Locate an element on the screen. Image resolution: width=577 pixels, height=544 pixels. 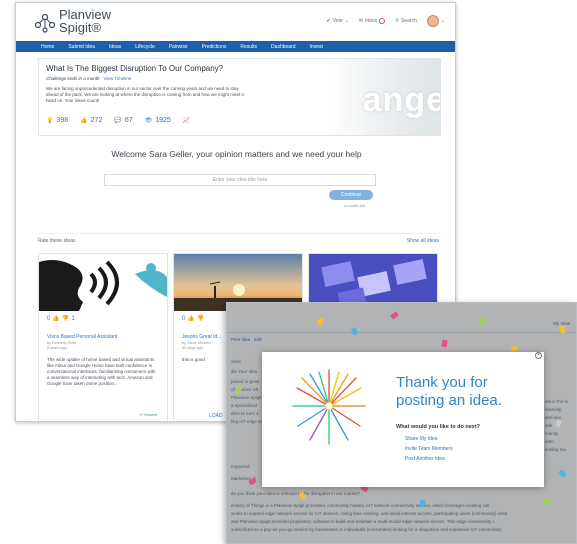
voice-assistant-illustration is located at coordinates (103, 282).